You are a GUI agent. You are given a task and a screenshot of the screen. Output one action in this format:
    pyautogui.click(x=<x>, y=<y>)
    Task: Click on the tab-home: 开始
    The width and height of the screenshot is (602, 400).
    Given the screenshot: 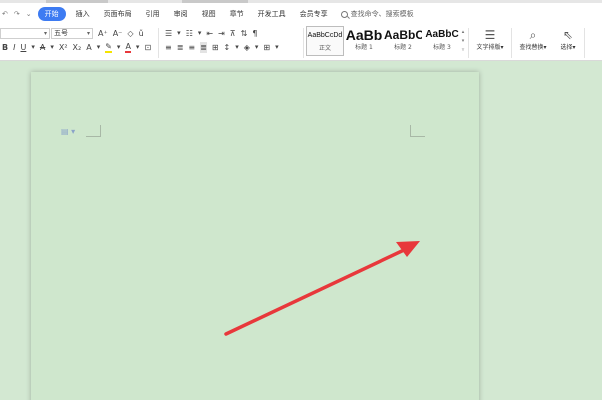 What is the action you would take?
    pyautogui.click(x=51, y=14)
    